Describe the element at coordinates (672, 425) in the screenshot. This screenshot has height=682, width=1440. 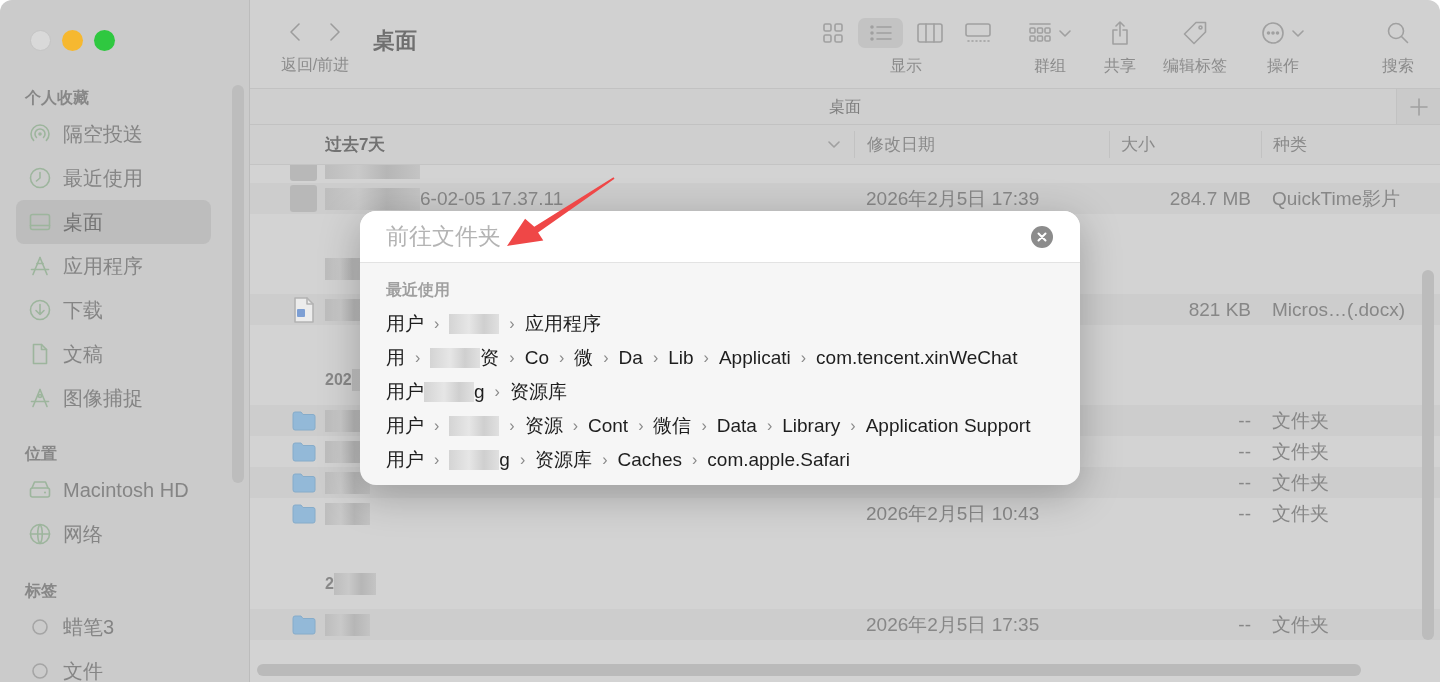
I see `path-label: 微信` at that location.